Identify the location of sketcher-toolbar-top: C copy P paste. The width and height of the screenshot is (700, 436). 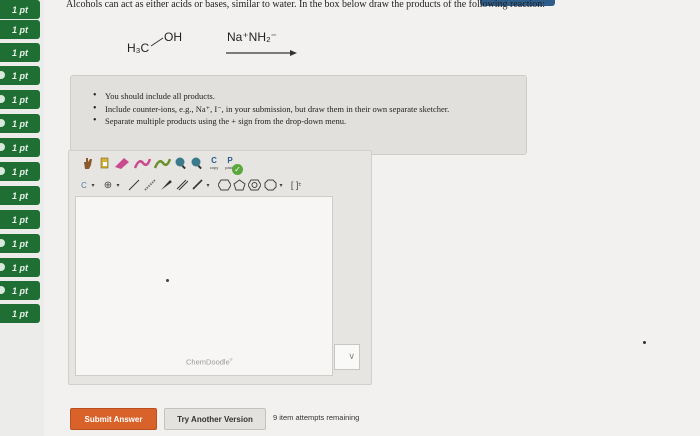
(207, 164).